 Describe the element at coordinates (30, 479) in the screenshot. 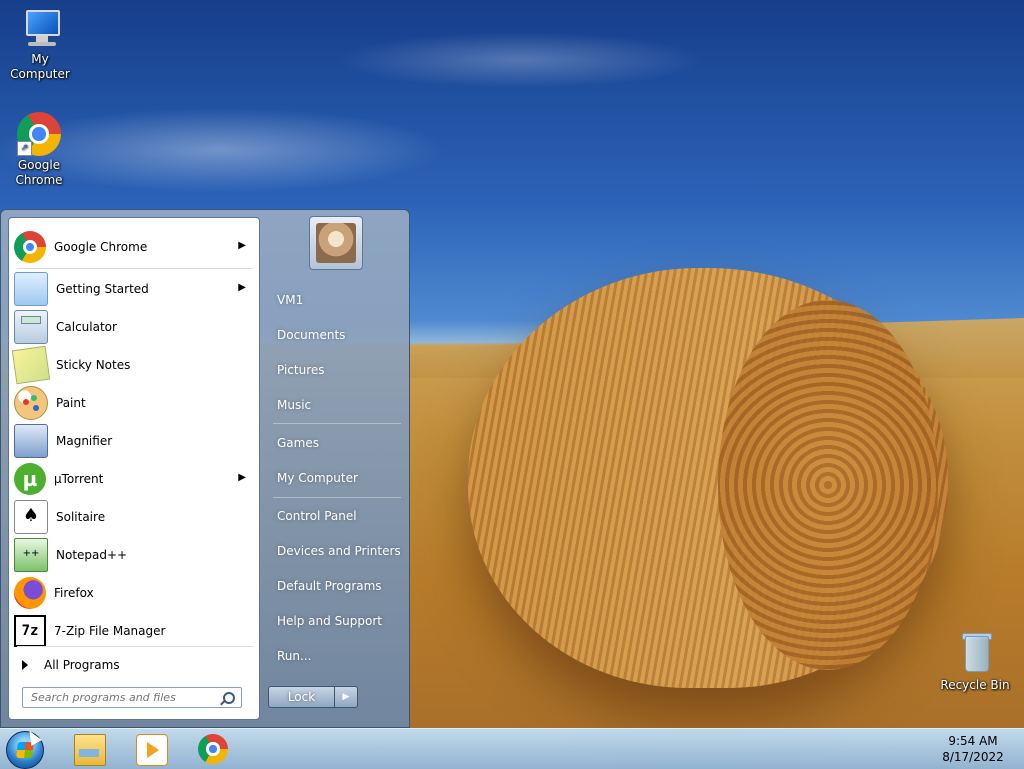

I see `utorrent-icon: µ` at that location.